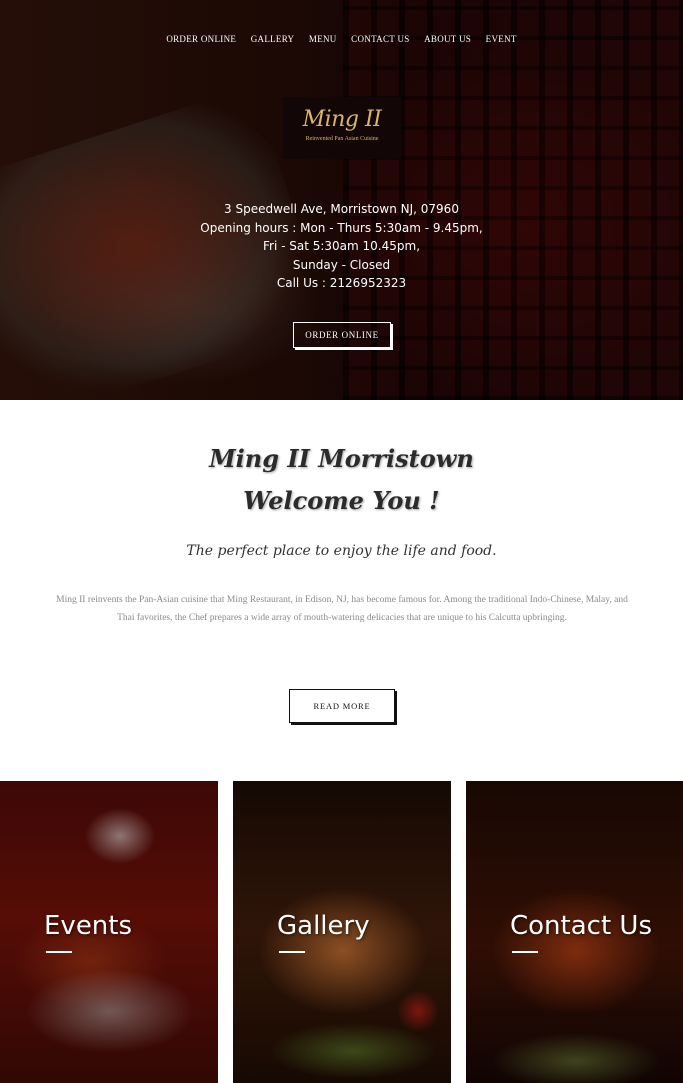  What do you see at coordinates (501, 39) in the screenshot?
I see `nav-item-event: EVENT` at bounding box center [501, 39].